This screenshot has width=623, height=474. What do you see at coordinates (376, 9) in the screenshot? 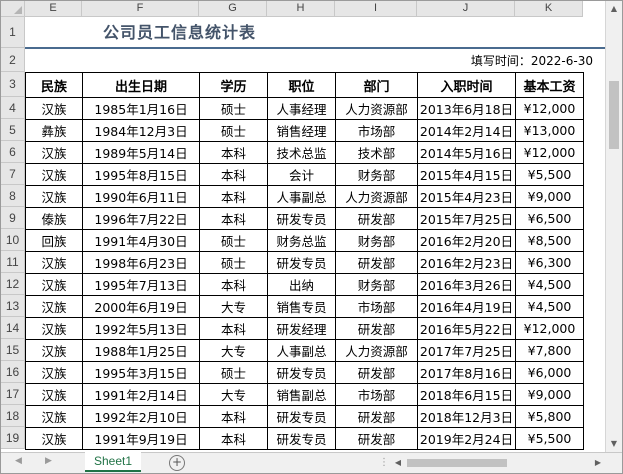
I see `column-header: I` at bounding box center [376, 9].